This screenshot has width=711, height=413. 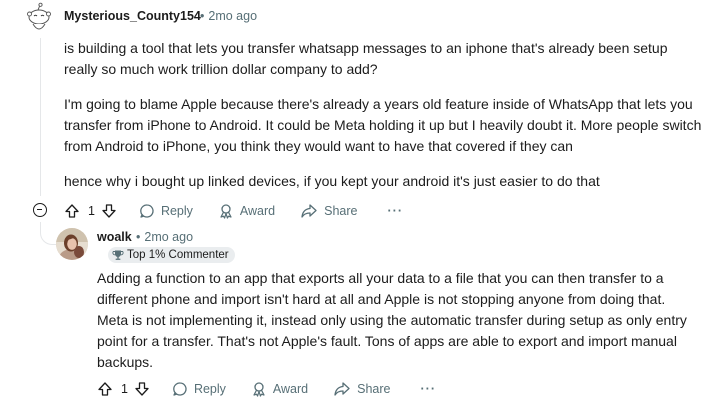 What do you see at coordinates (40, 117) in the screenshot?
I see `thread-line` at bounding box center [40, 117].